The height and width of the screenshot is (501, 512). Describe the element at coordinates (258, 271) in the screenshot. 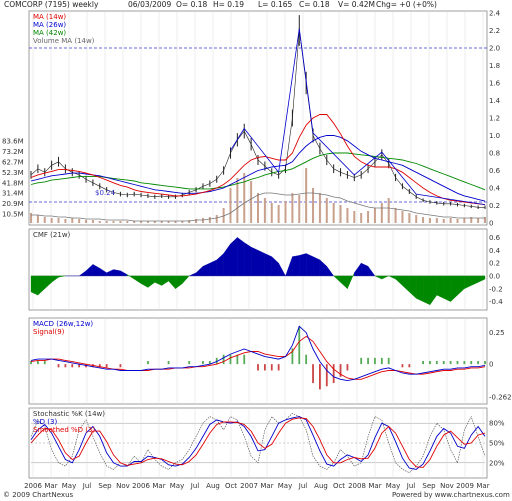

I see `cmf-area` at that location.